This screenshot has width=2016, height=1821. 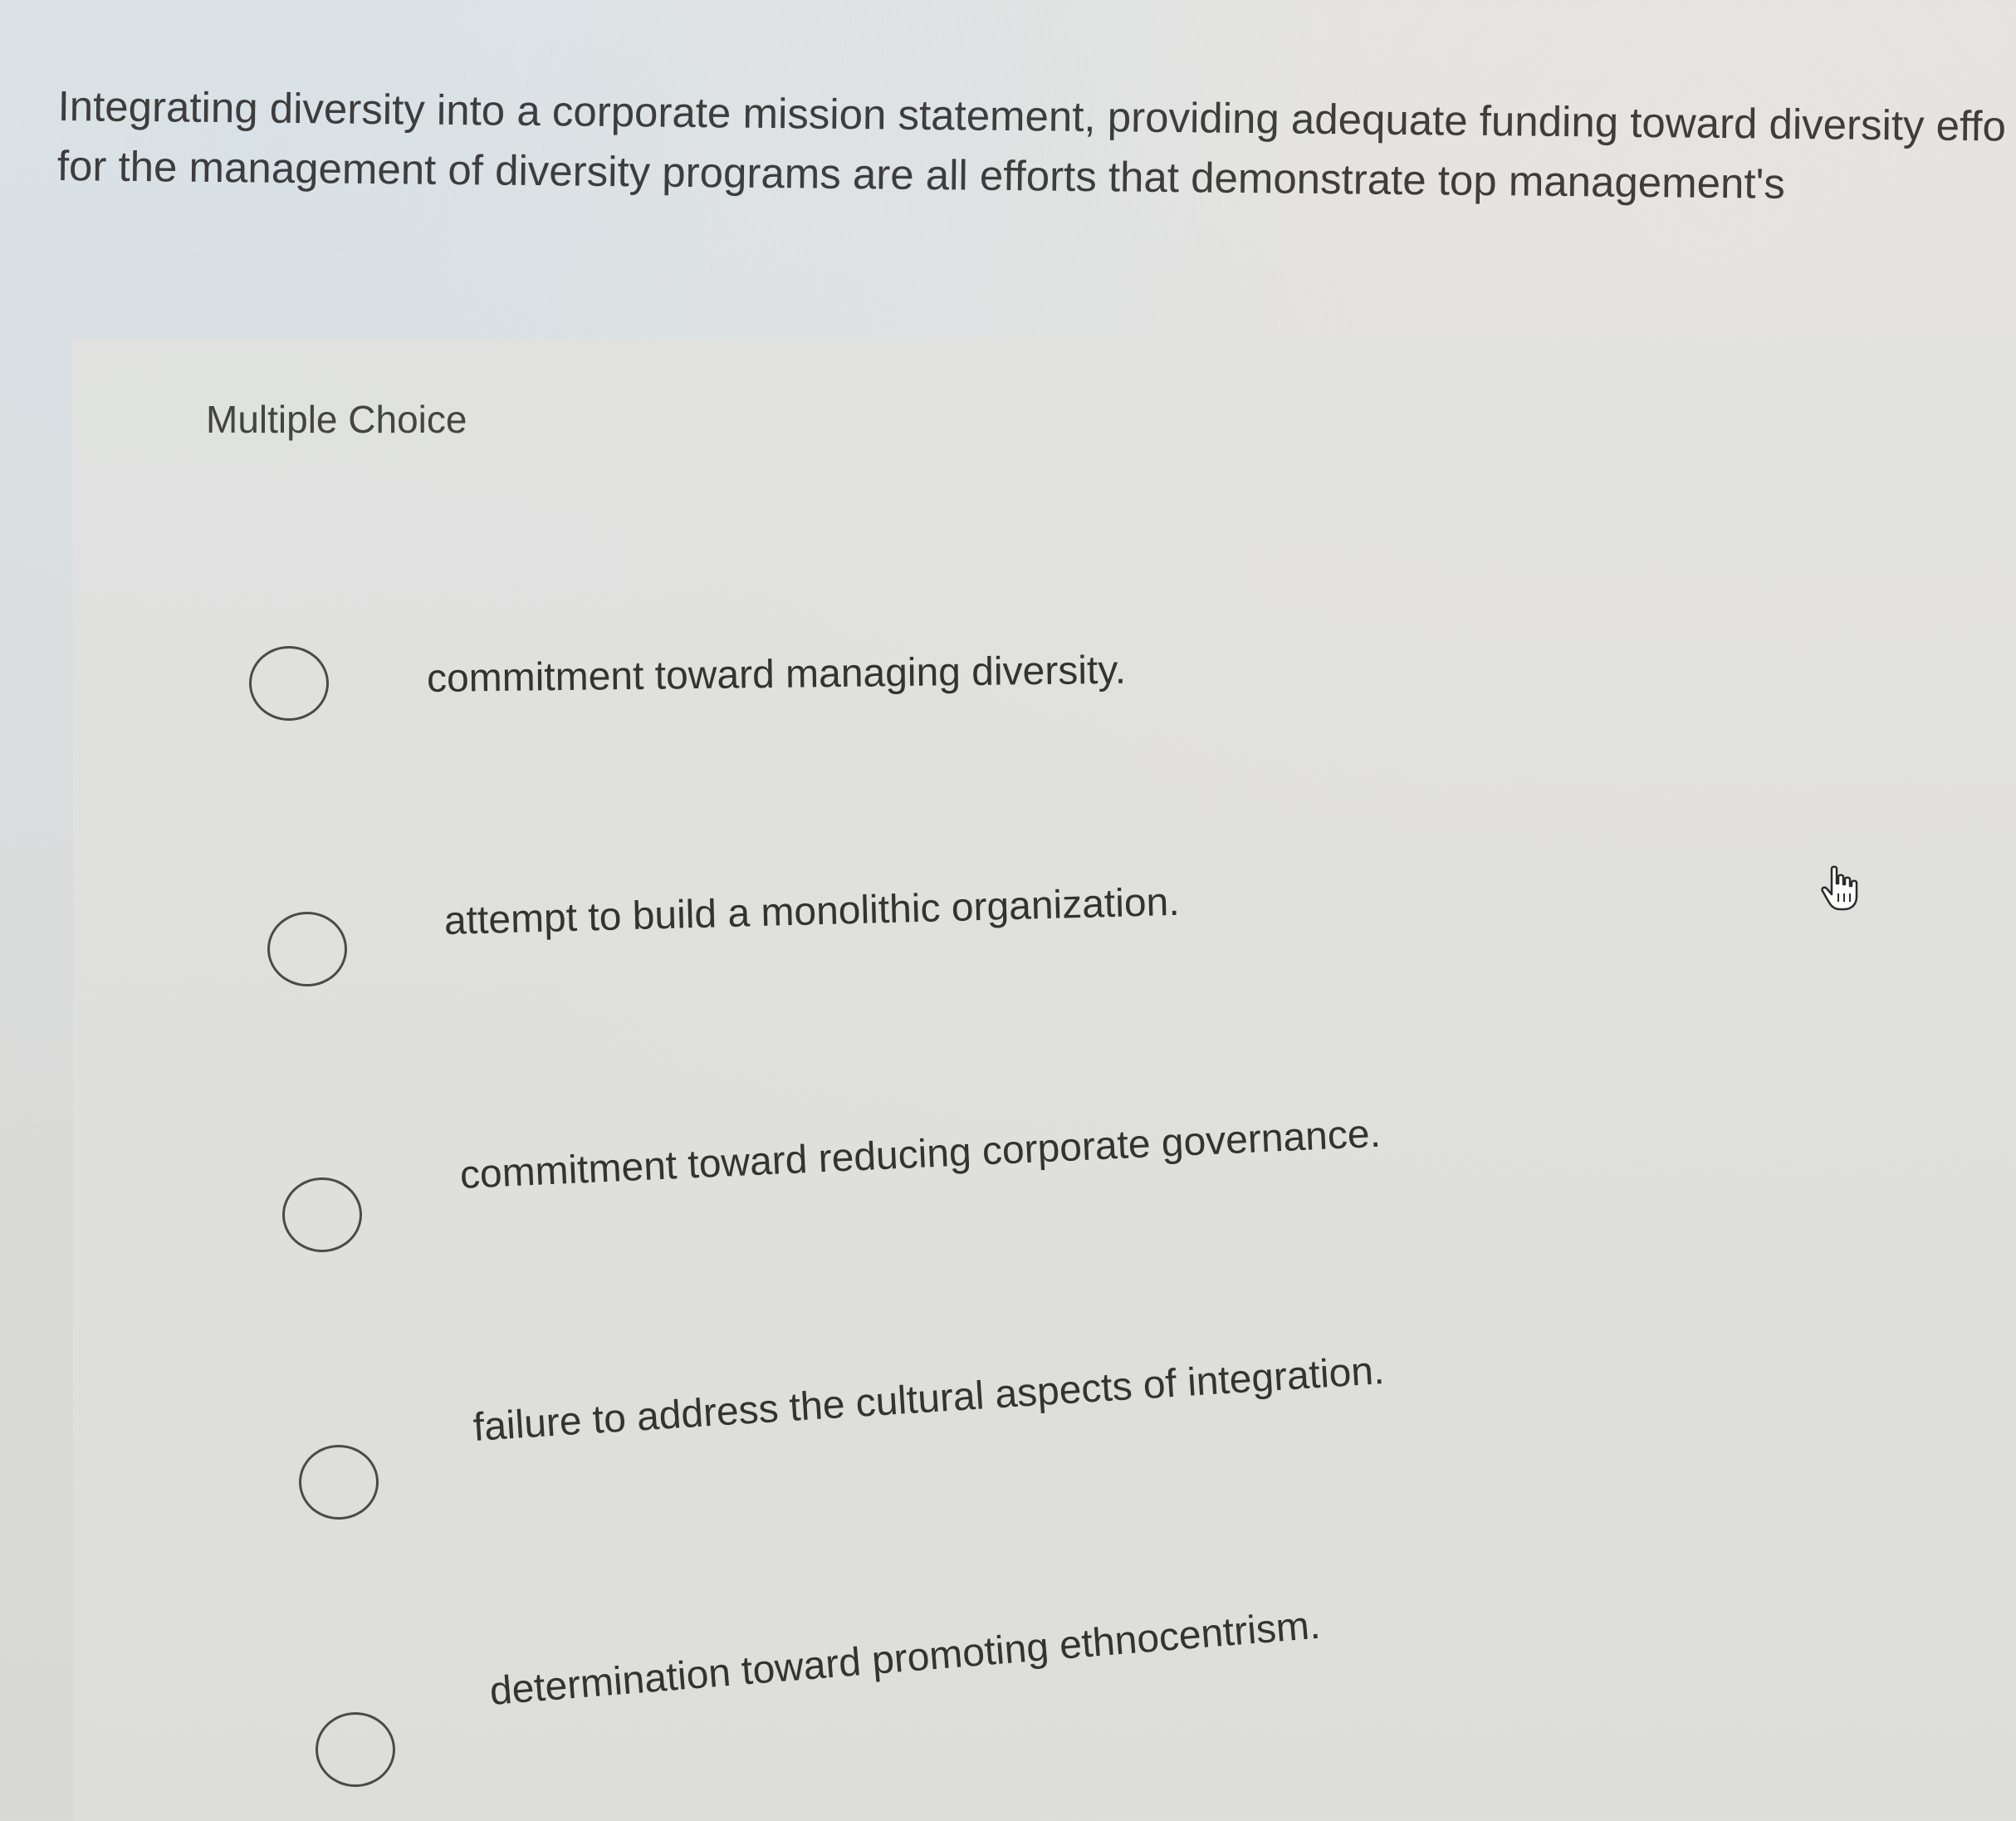 What do you see at coordinates (1840, 888) in the screenshot?
I see `hand-pointer-icon` at bounding box center [1840, 888].